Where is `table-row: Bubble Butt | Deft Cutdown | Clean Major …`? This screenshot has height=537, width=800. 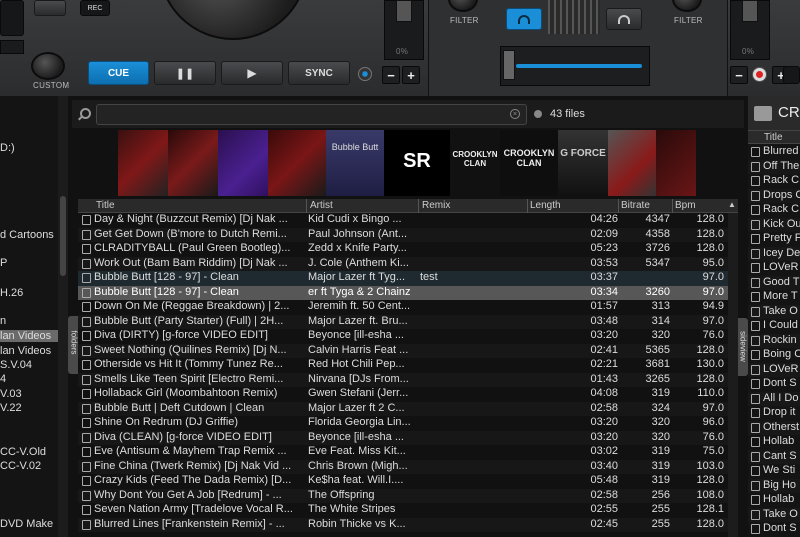 table-row: Bubble Butt | Deft Cutdown | Clean Major … is located at coordinates (408, 408).